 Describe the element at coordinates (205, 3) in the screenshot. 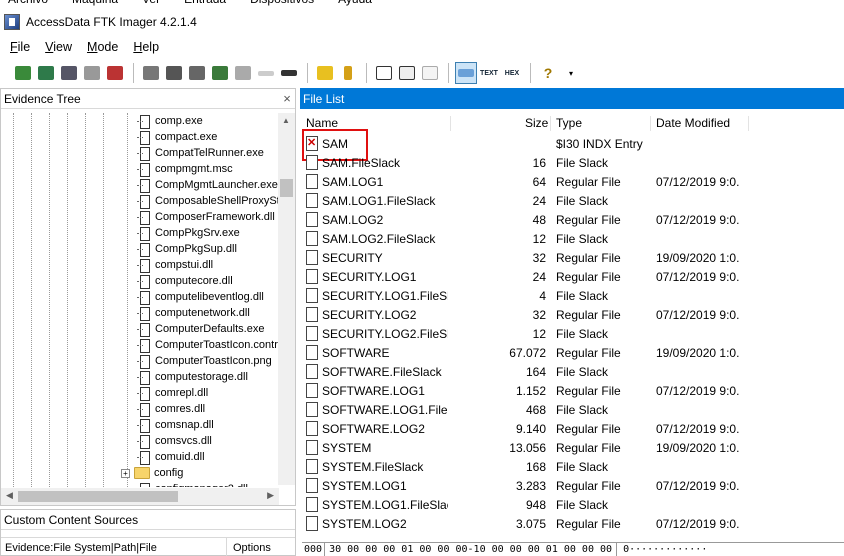

I see `host-menu-item: Entrada` at that location.